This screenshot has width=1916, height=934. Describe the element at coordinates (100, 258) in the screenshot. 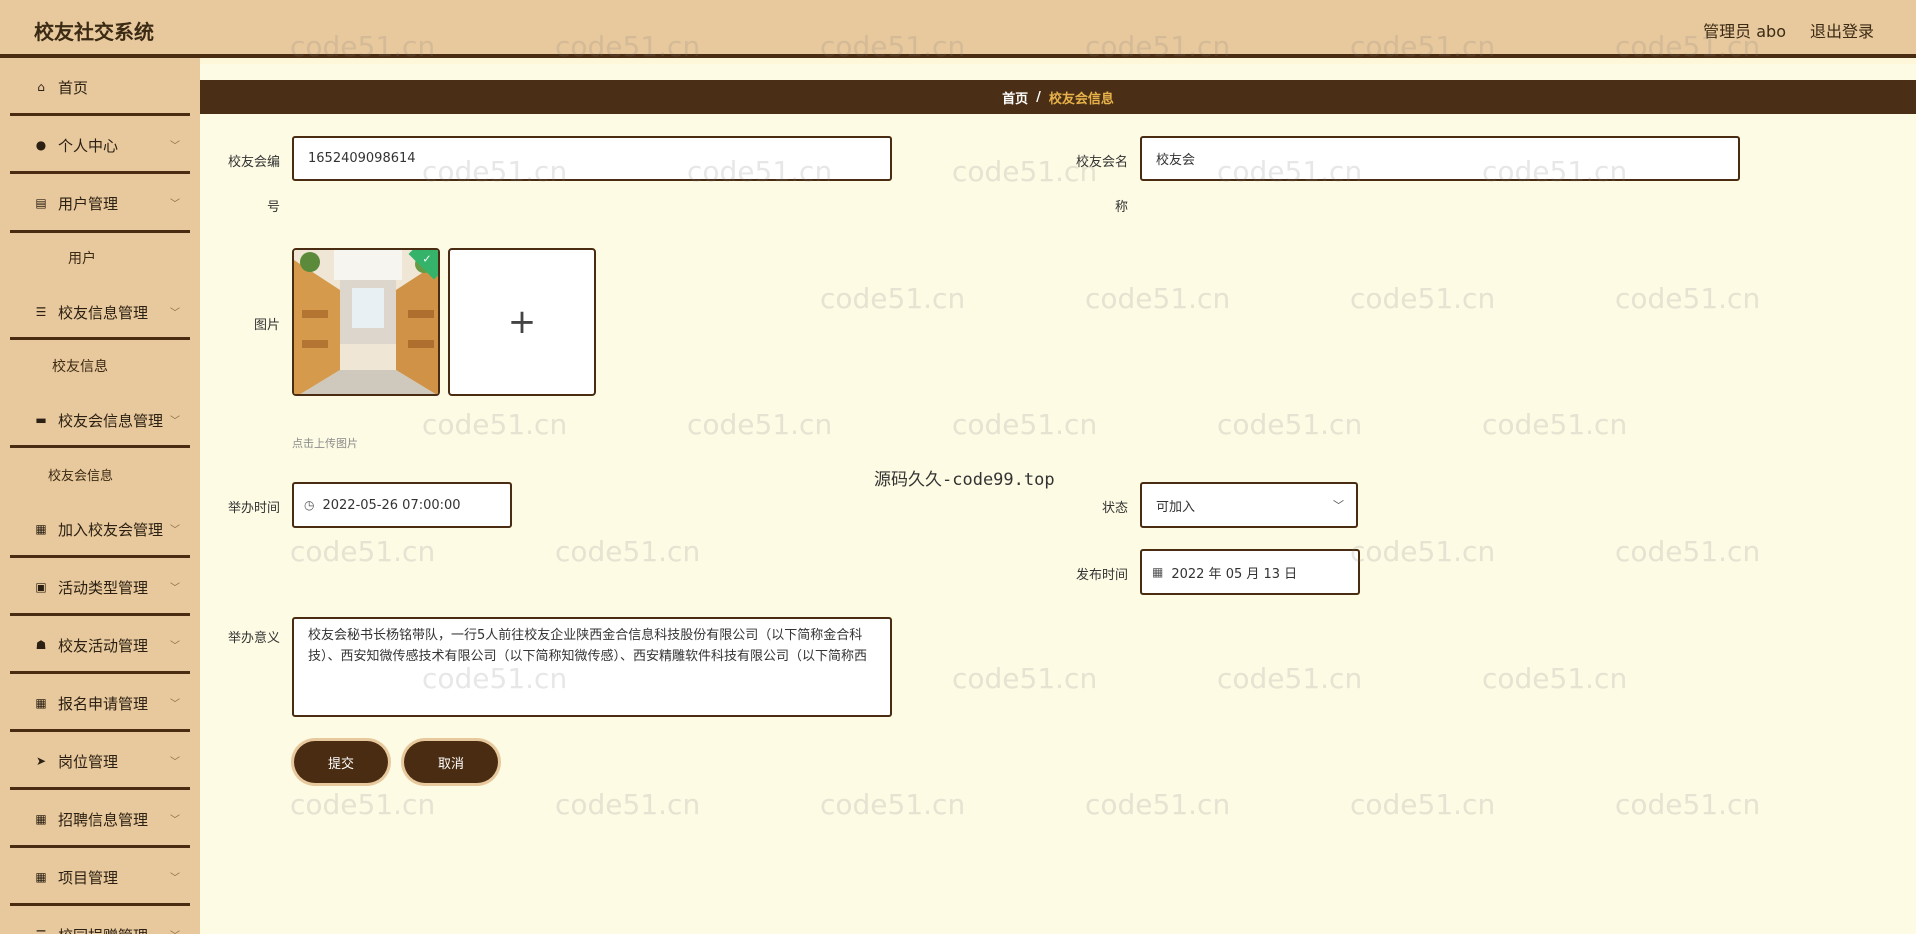

I see `sidebar-subitem-user: 用户` at that location.